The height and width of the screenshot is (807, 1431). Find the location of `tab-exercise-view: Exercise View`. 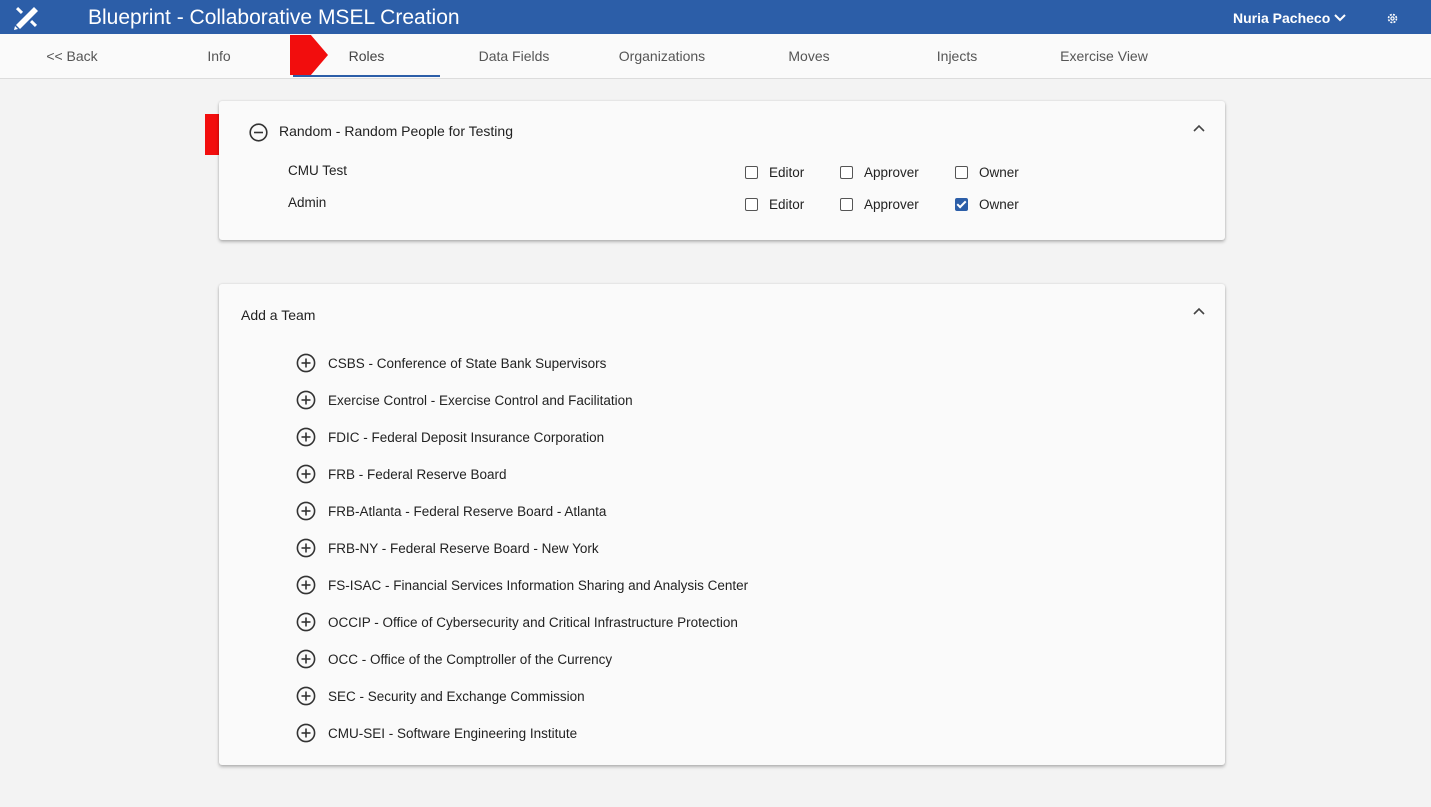

tab-exercise-view: Exercise View is located at coordinates (1104, 56).